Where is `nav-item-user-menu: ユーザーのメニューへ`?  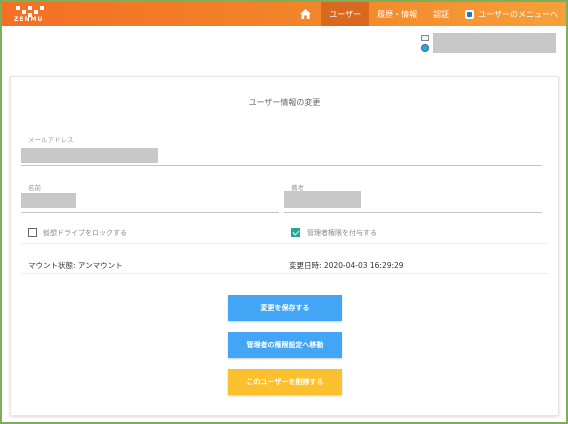
nav-item-user-menu: ユーザーのメニューへ is located at coordinates (511, 14).